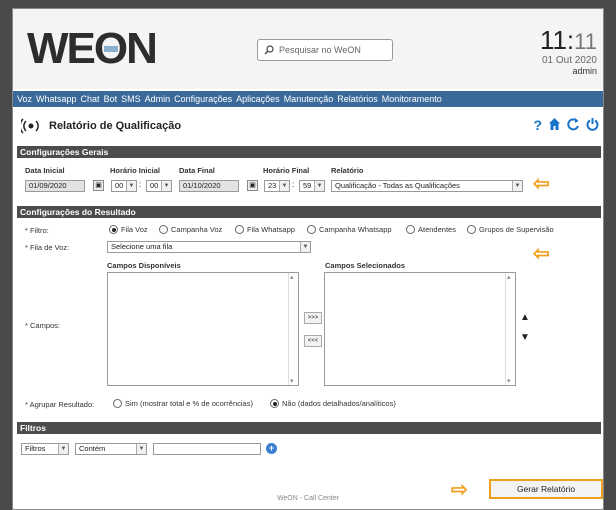 Image resolution: width=616 pixels, height=510 pixels. What do you see at coordinates (55, 186) in the screenshot?
I see `data-inicial-input: 01/09/2020` at bounding box center [55, 186].